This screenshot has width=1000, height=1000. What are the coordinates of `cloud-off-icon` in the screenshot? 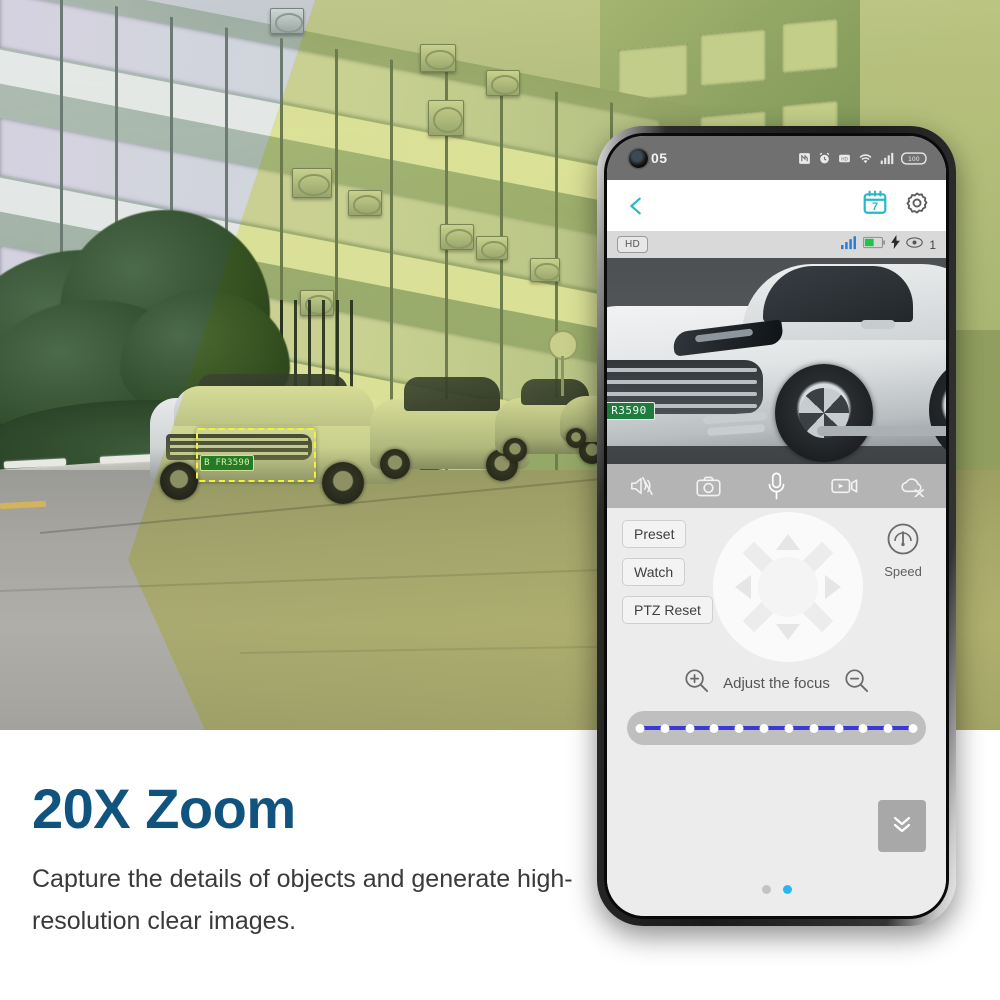 It's located at (912, 486).